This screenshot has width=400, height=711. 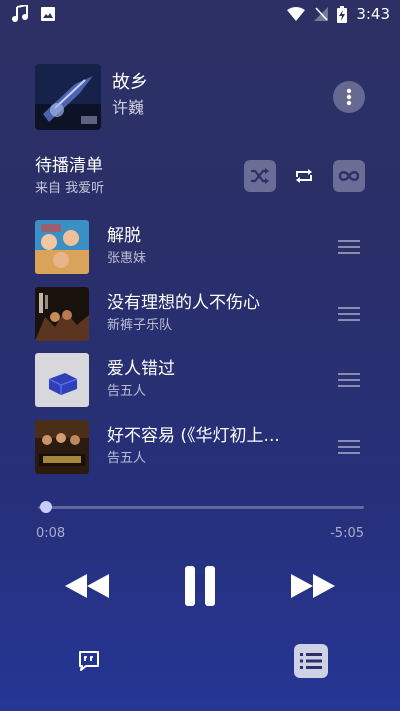 I want to click on system-icons: 3:43, so click(x=338, y=14).